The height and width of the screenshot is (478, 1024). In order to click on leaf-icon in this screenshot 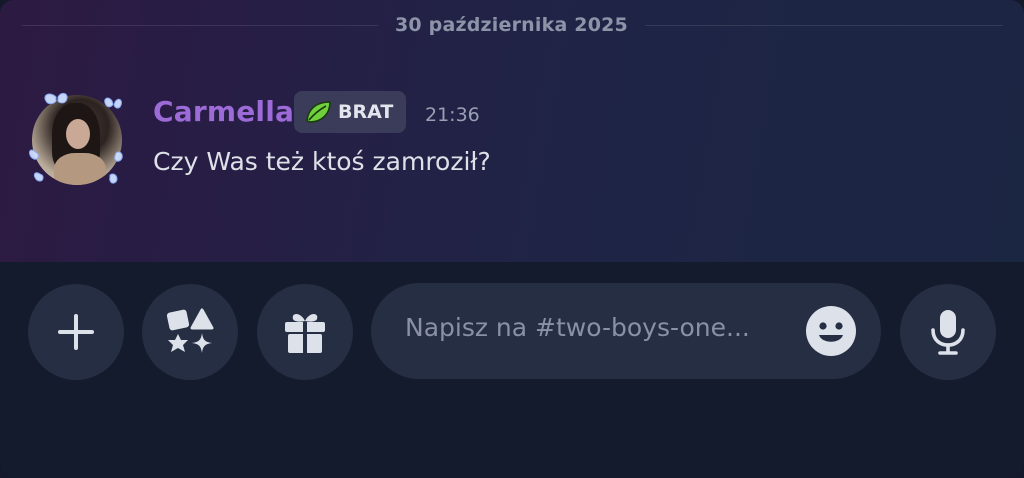, I will do `click(318, 112)`.